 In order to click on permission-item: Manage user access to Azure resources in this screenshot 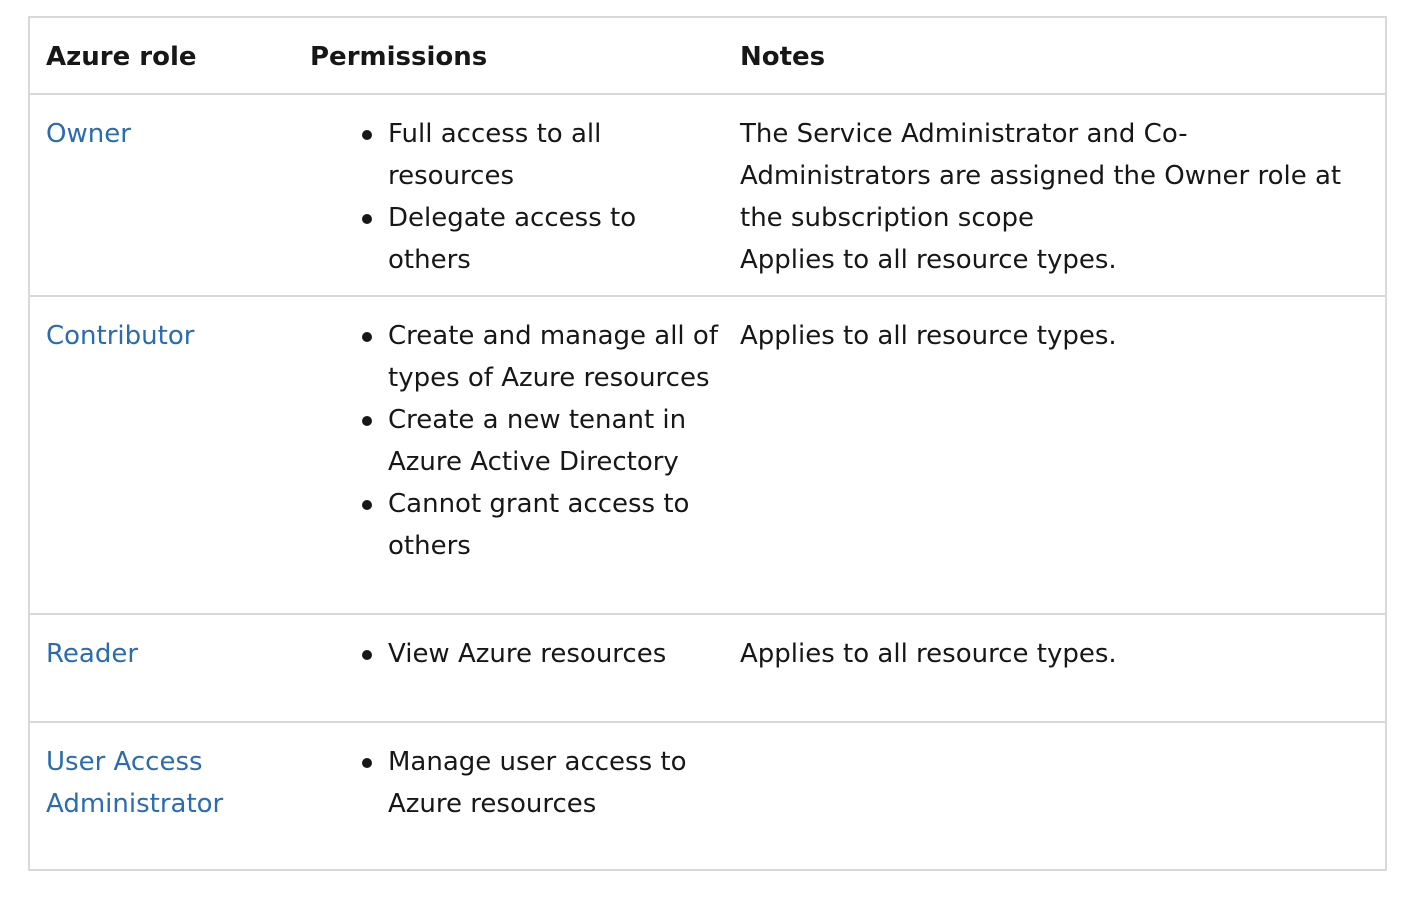, I will do `click(543, 783)`.